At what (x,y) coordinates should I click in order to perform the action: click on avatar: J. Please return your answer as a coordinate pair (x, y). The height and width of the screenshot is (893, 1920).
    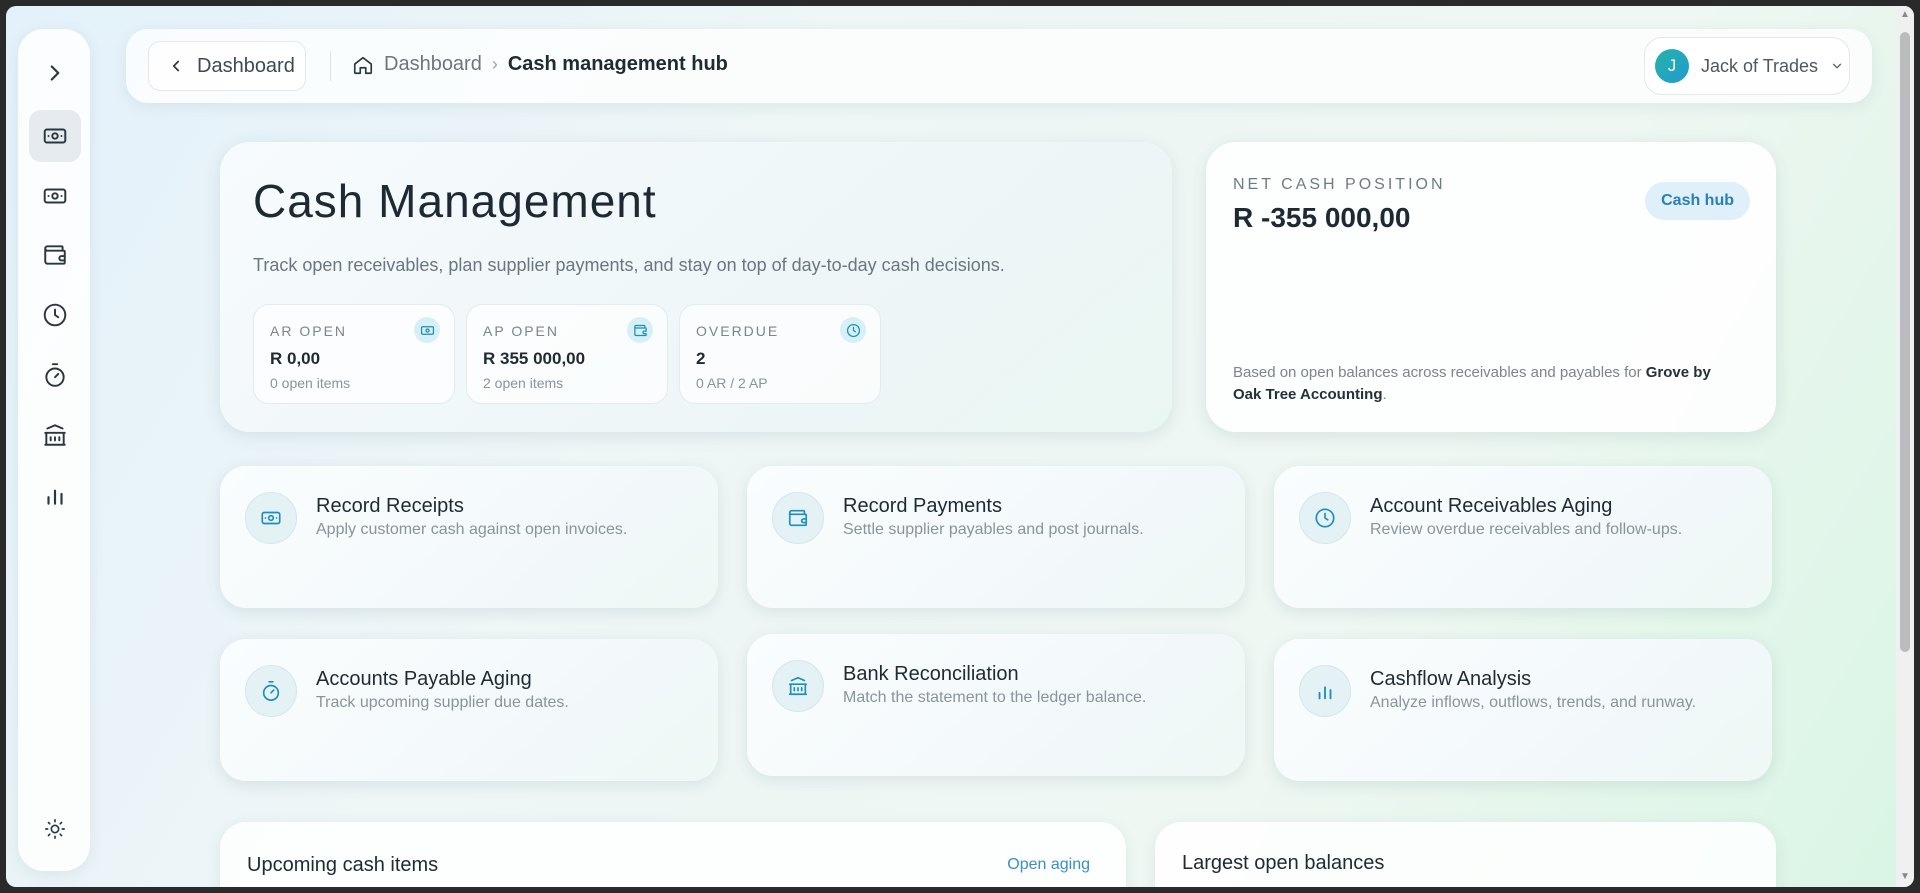
    Looking at the image, I should click on (1672, 66).